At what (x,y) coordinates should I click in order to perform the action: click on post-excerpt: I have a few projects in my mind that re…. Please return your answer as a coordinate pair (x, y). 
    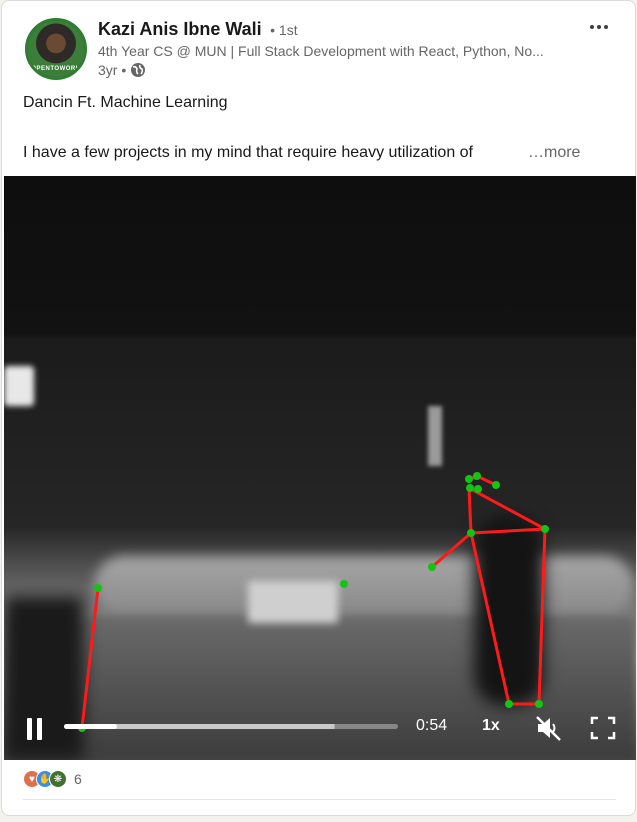
    Looking at the image, I should click on (248, 152).